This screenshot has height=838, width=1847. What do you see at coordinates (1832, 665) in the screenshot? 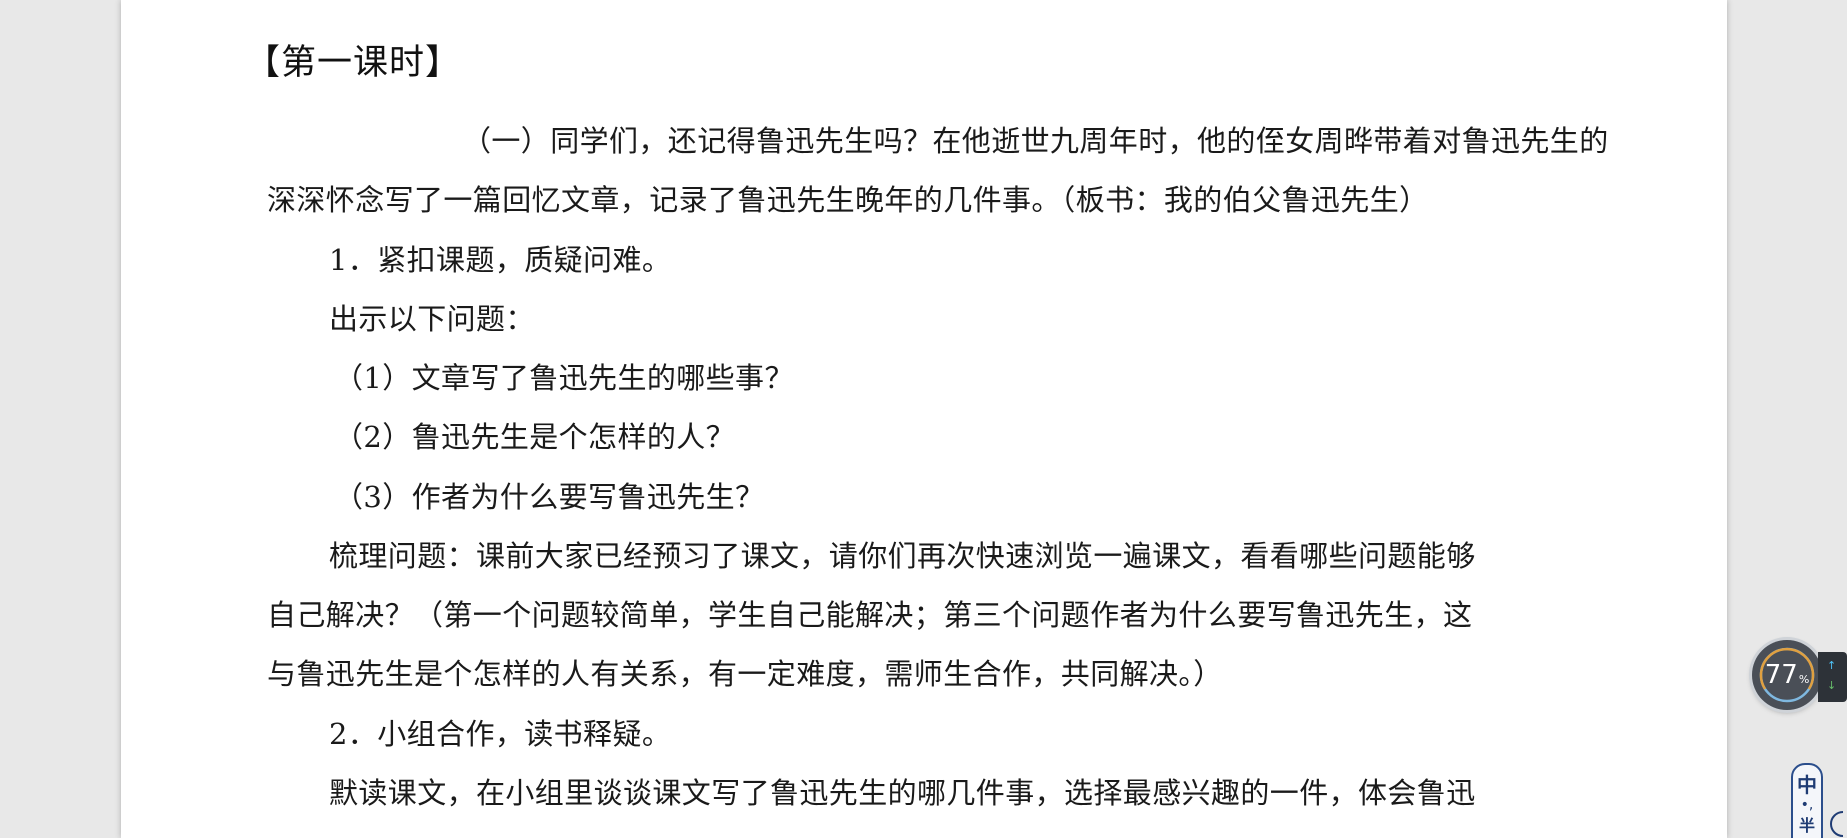
I see `upload-arrow-icon: ↑` at bounding box center [1832, 665].